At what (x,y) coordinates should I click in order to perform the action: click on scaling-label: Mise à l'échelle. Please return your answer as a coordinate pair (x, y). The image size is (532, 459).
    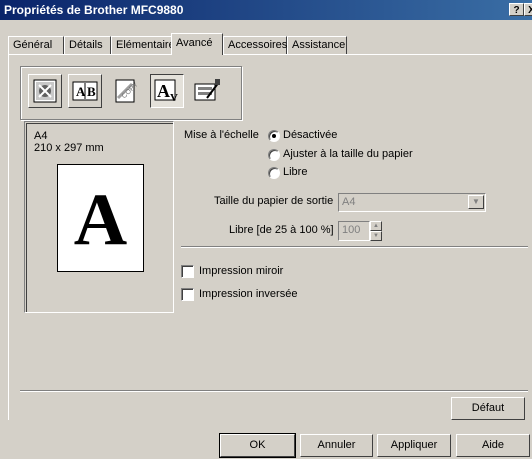
    Looking at the image, I should click on (221, 135).